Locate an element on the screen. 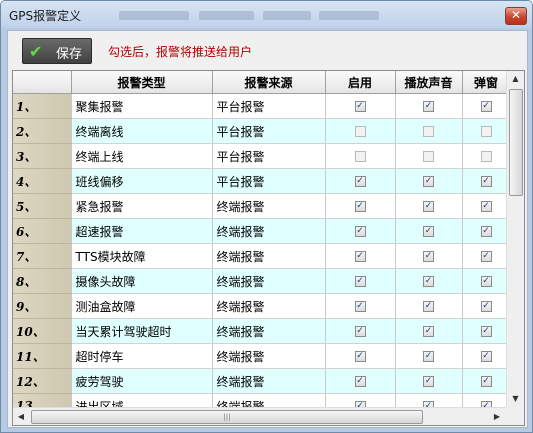 This screenshot has height=433, width=533. alarm-type-cell: 终端离线 is located at coordinates (142, 131).